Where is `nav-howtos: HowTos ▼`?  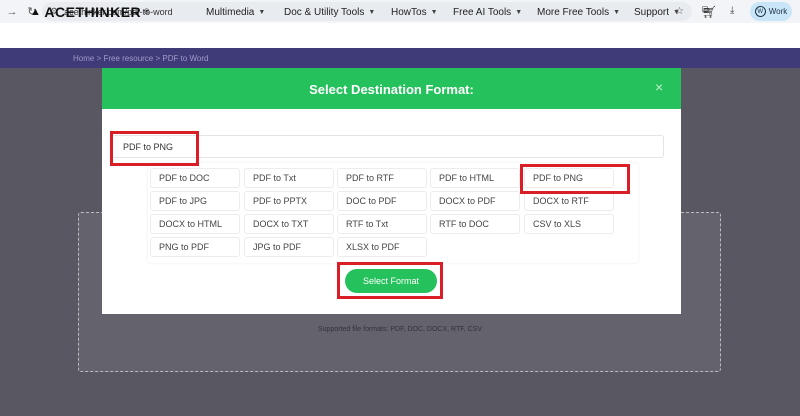 nav-howtos: HowTos ▼ is located at coordinates (414, 12).